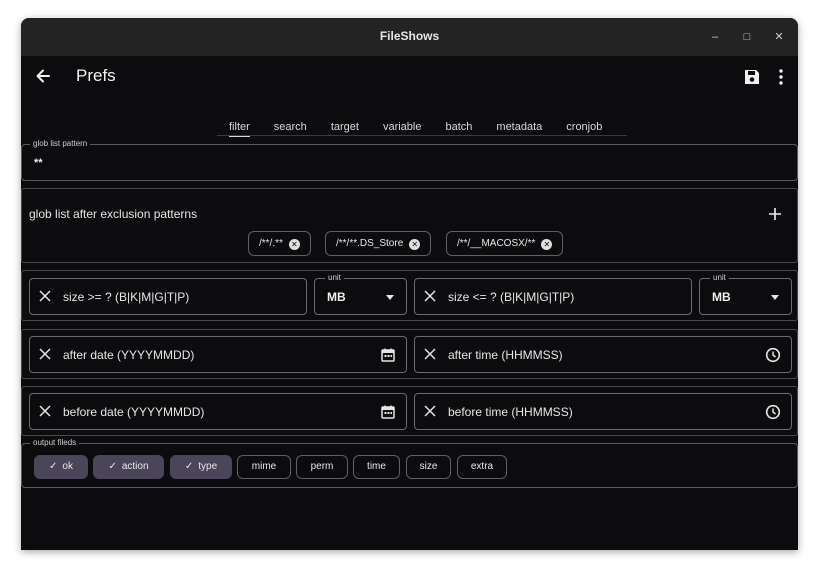  What do you see at coordinates (336, 297) in the screenshot?
I see `size-min-unit-value: MB` at bounding box center [336, 297].